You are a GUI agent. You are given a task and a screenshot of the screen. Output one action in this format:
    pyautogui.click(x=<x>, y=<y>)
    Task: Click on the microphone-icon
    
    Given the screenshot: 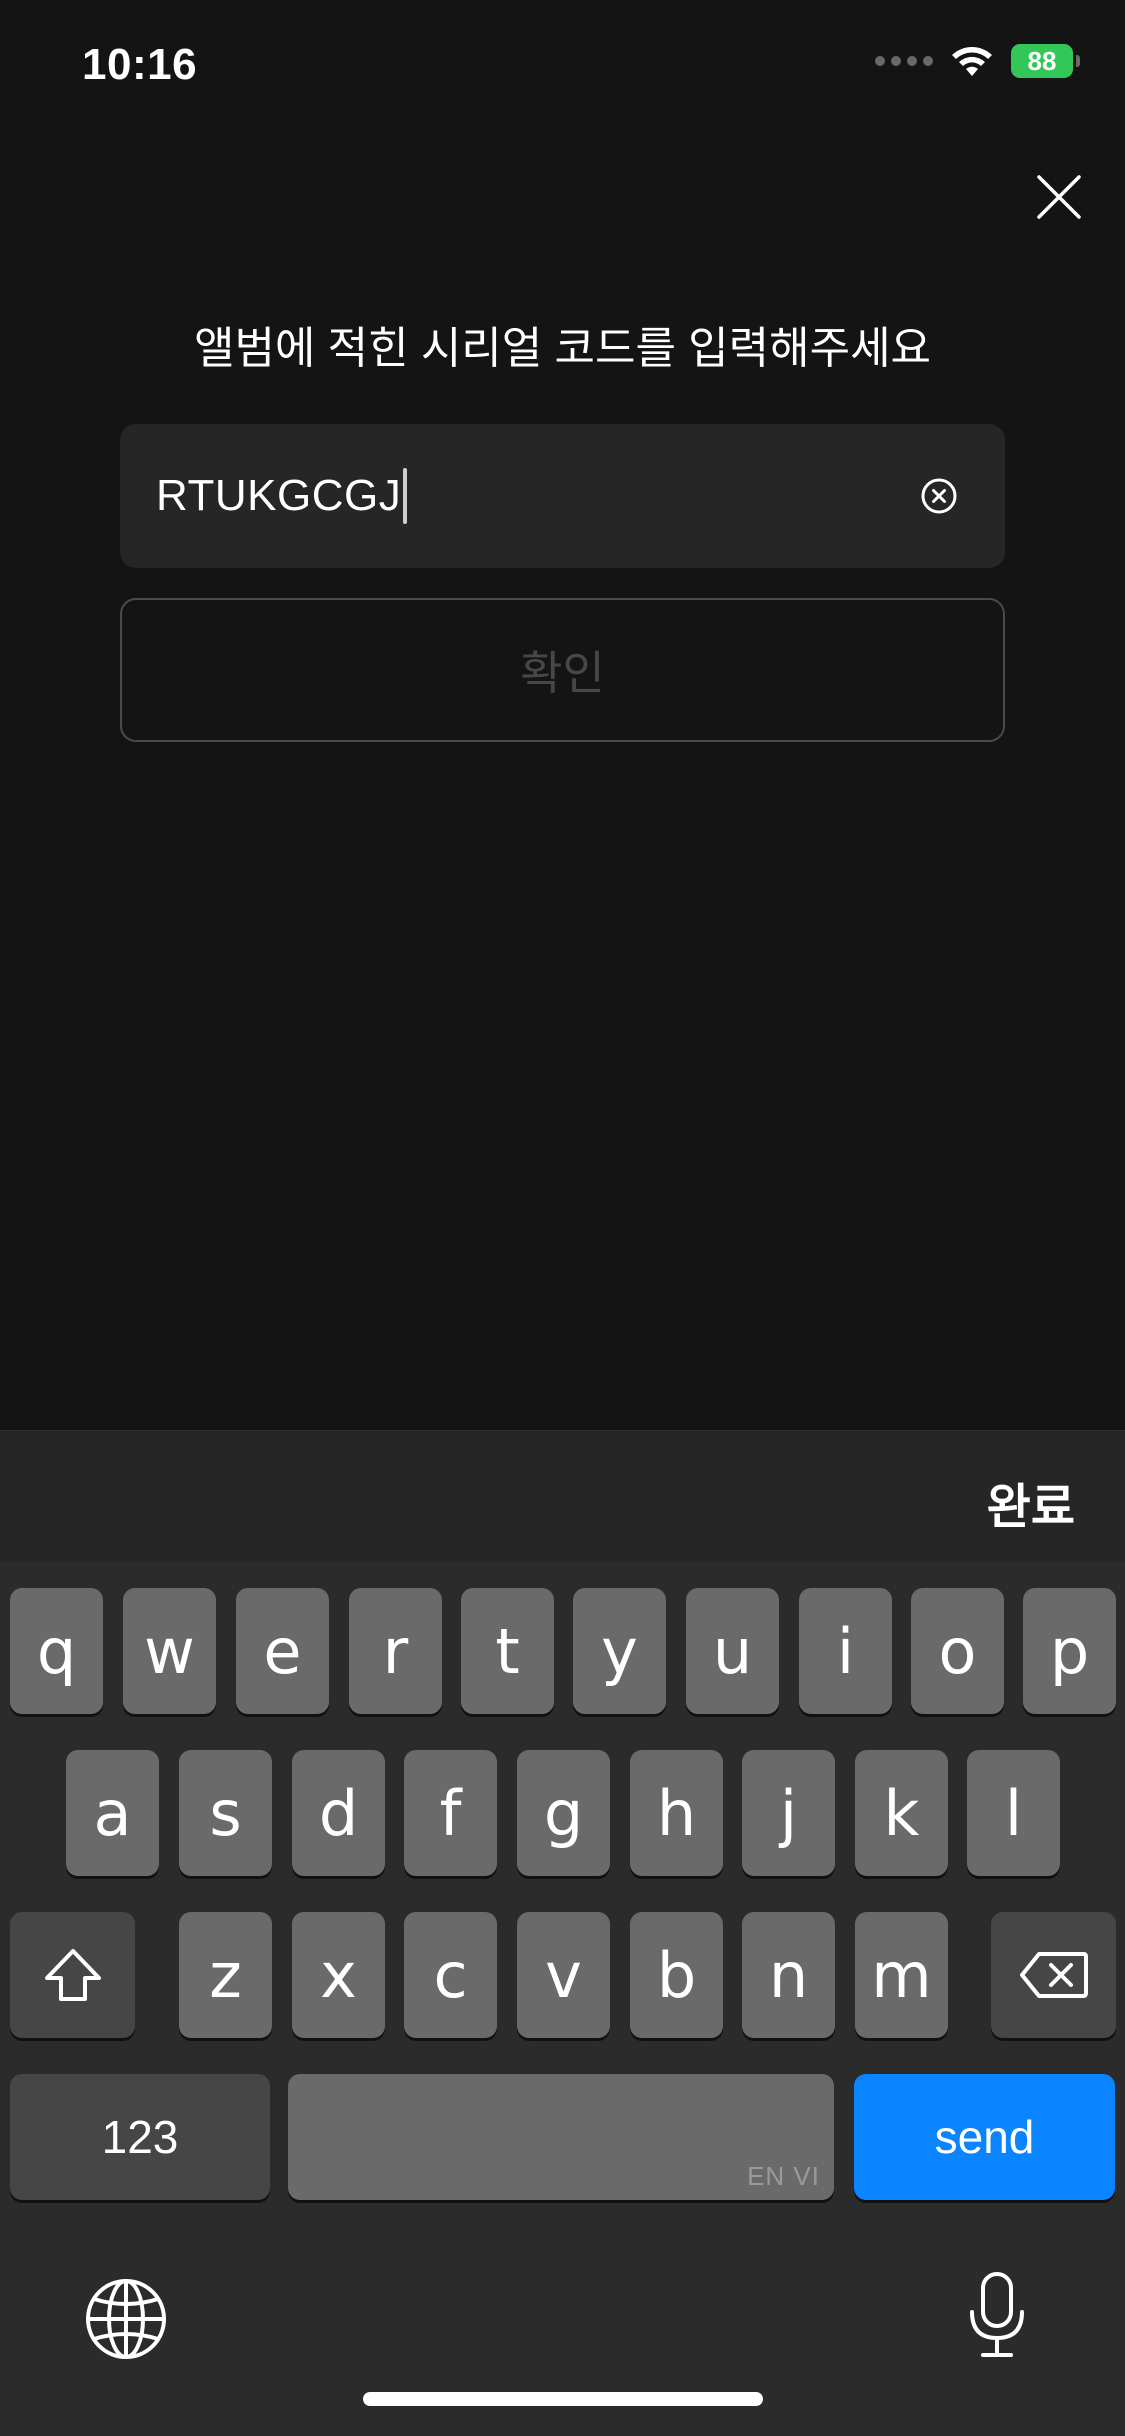 What is the action you would take?
    pyautogui.click(x=997, y=2314)
    